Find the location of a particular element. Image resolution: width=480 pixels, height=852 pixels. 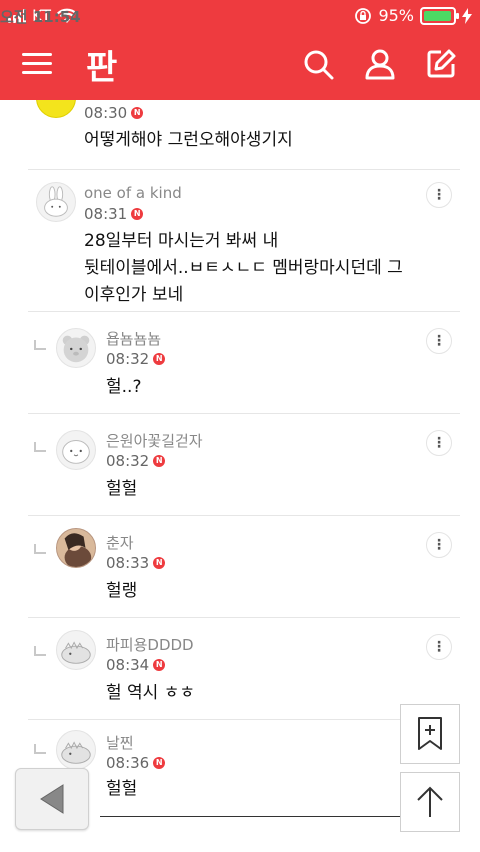

menu-icon is located at coordinates (37, 64).